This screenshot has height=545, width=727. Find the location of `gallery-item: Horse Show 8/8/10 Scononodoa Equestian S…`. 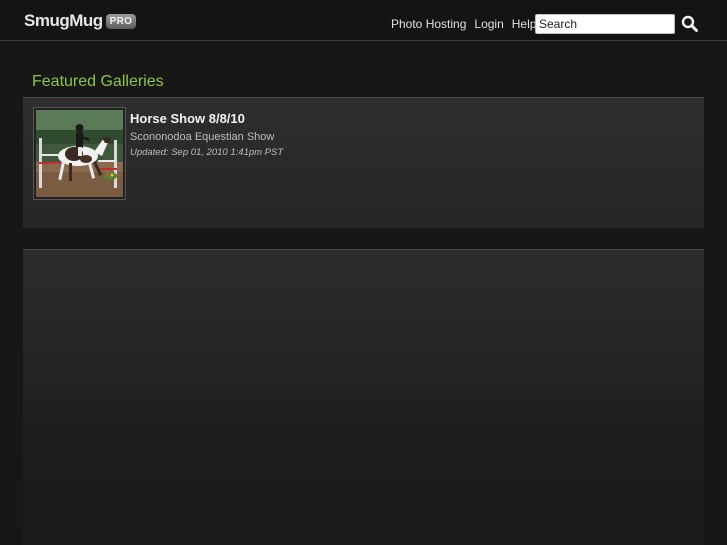

gallery-item: Horse Show 8/8/10 Scononodoa Equestian S… is located at coordinates (158, 153).